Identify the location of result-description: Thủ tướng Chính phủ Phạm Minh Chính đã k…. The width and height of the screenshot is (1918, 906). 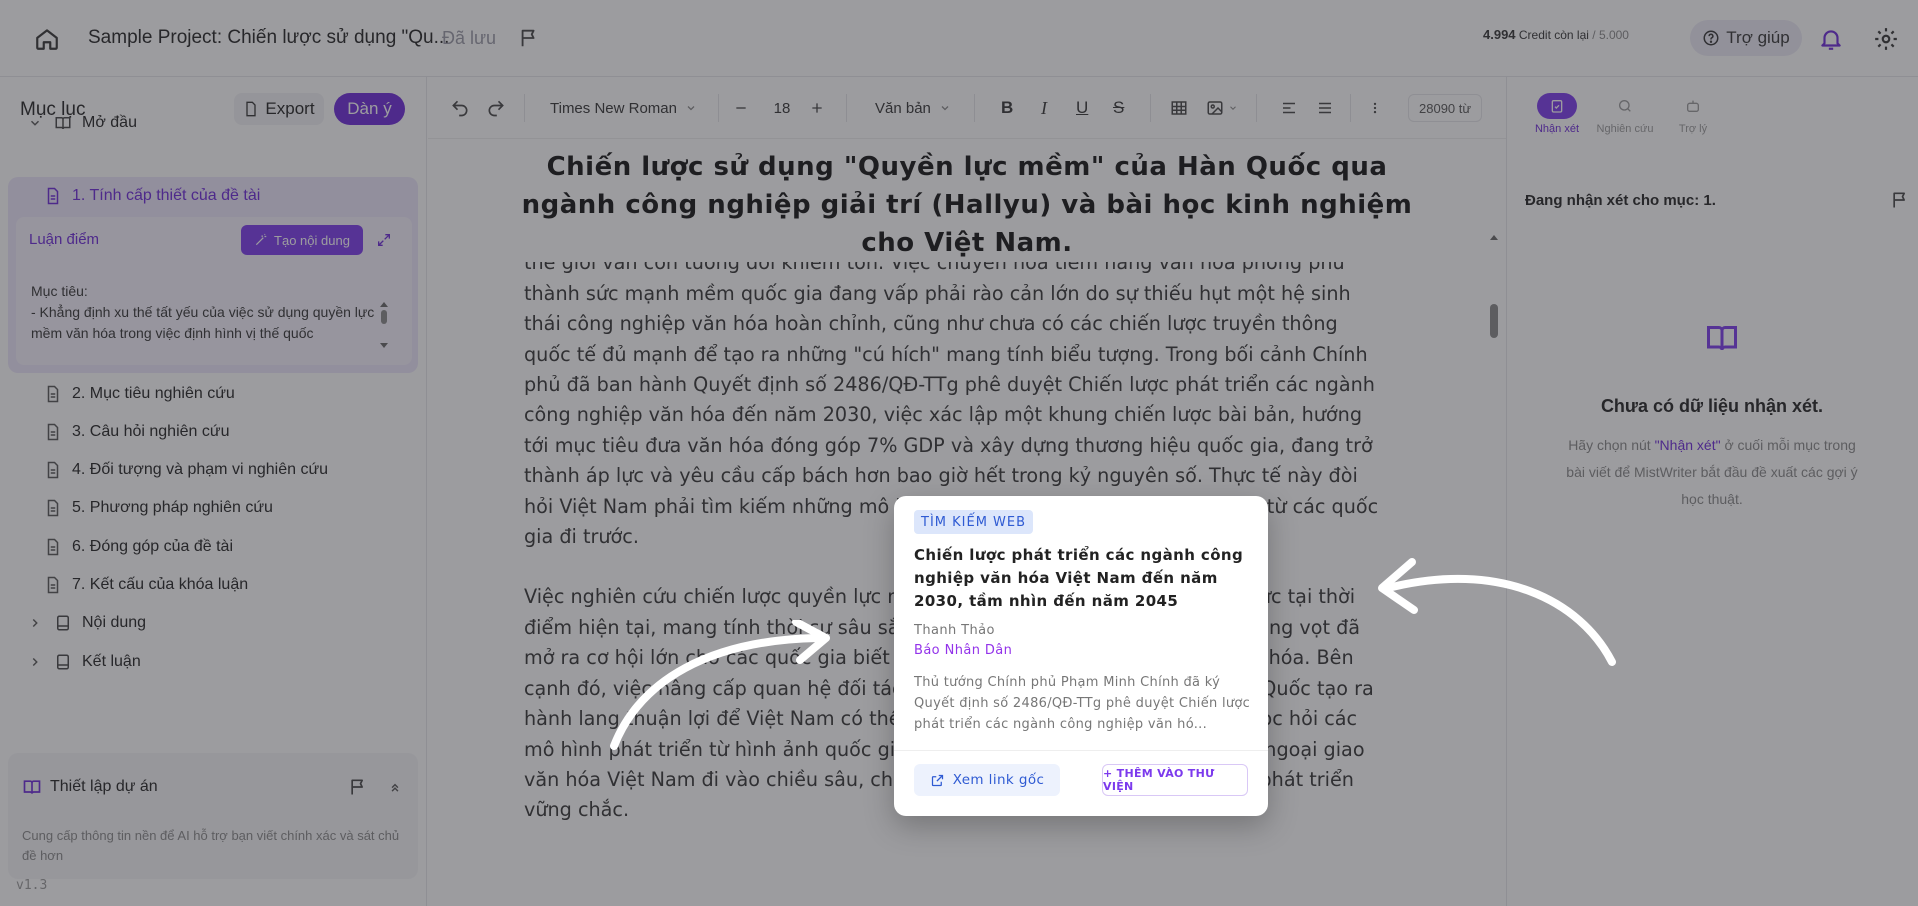
(1082, 703).